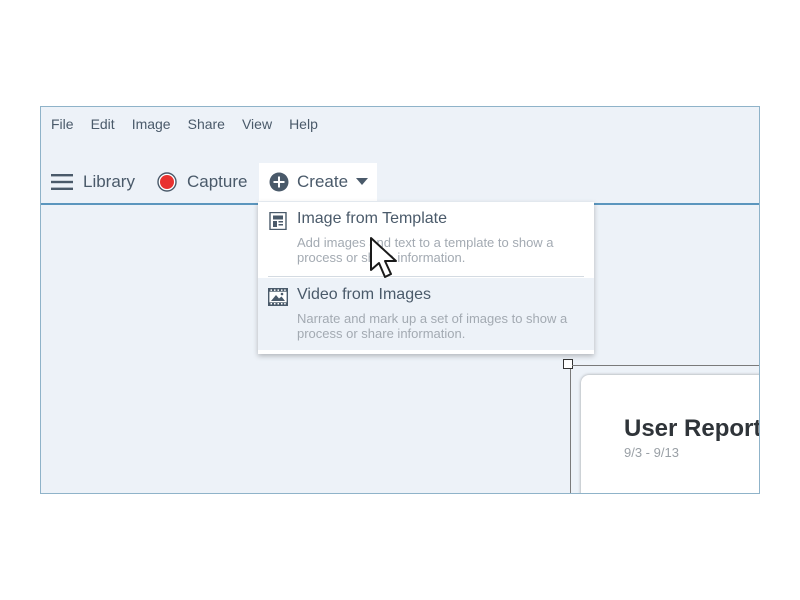 This screenshot has width=800, height=600. Describe the element at coordinates (303, 124) in the screenshot. I see `menu-help: Help` at that location.